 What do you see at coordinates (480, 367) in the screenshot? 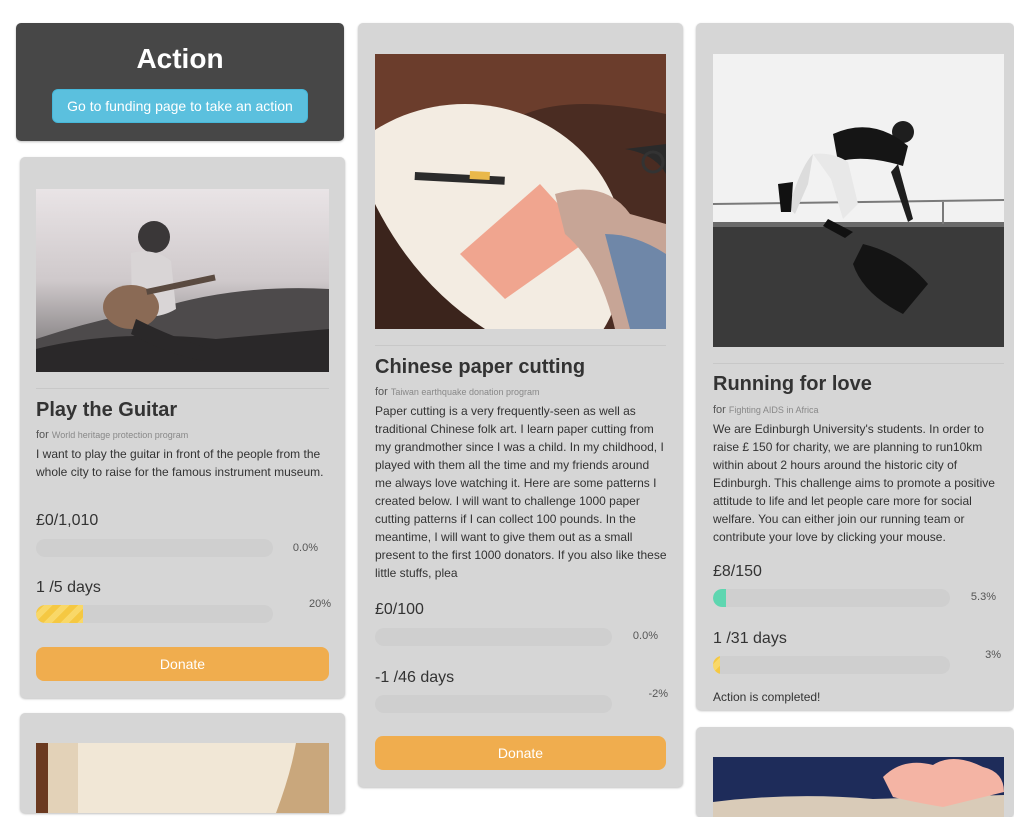
I see `card-title: Chinese paper cutting` at bounding box center [480, 367].